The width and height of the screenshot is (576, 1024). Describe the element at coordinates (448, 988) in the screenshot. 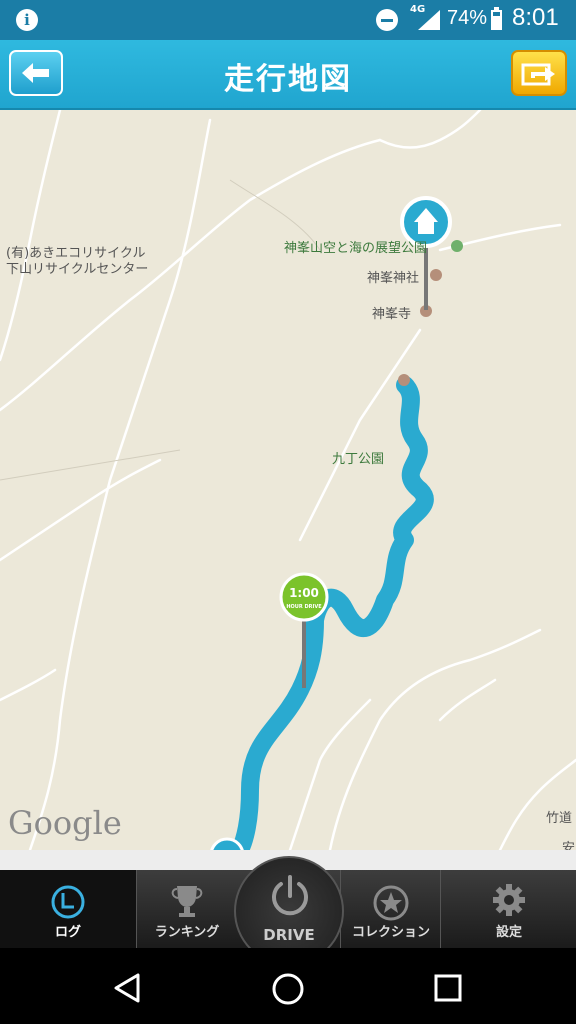

I see `nav-recents-icon` at that location.